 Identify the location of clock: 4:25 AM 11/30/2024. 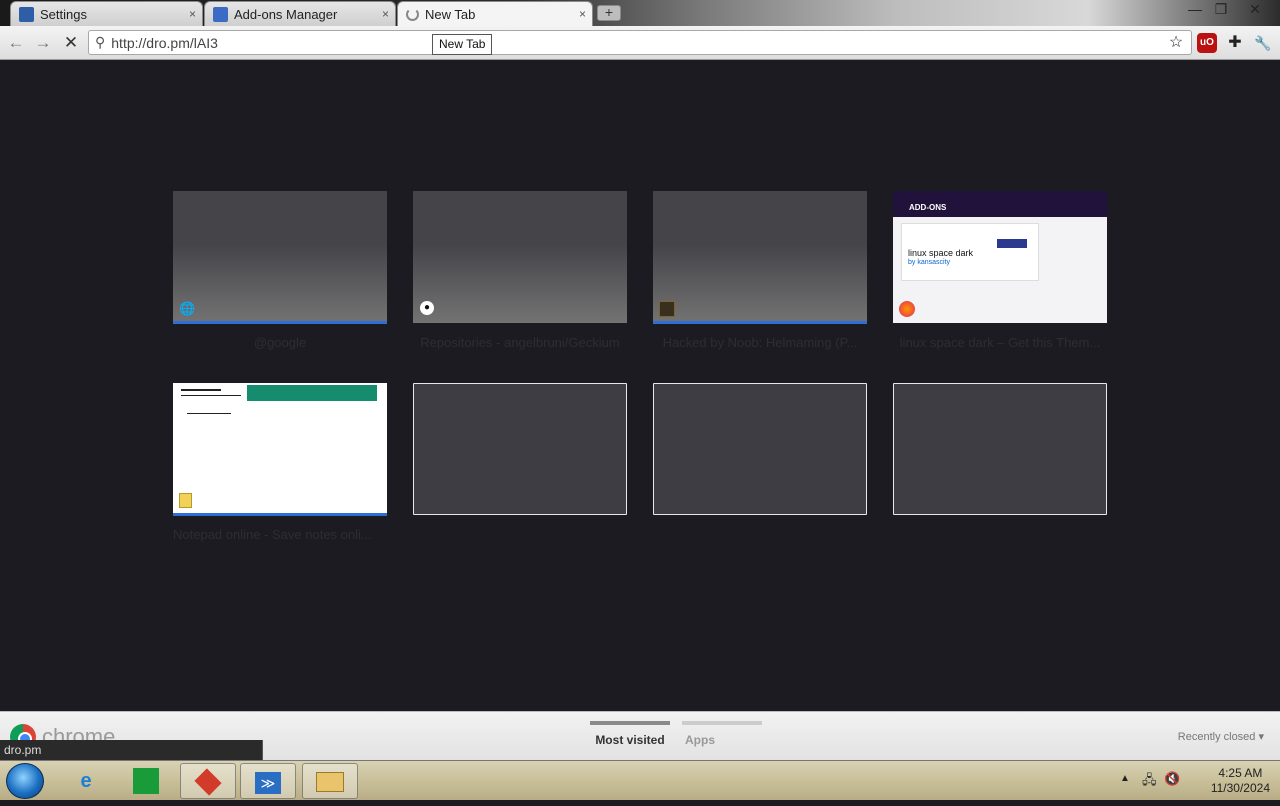
(1240, 781).